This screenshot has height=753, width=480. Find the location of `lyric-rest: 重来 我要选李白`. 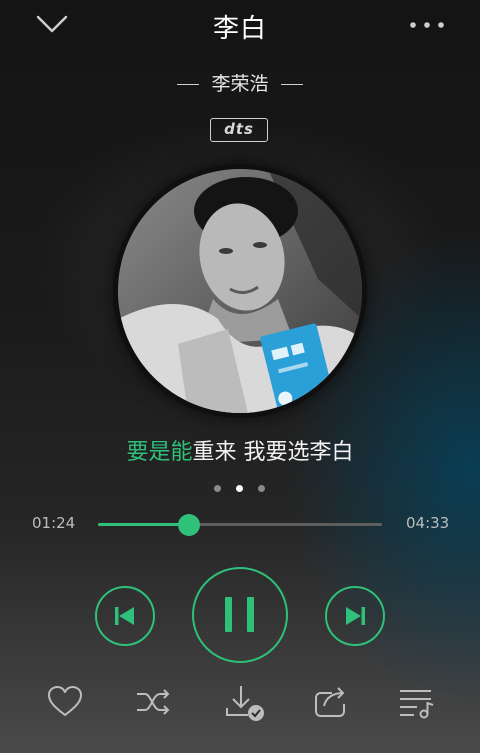

lyric-rest: 重来 我要选李白 is located at coordinates (273, 452).